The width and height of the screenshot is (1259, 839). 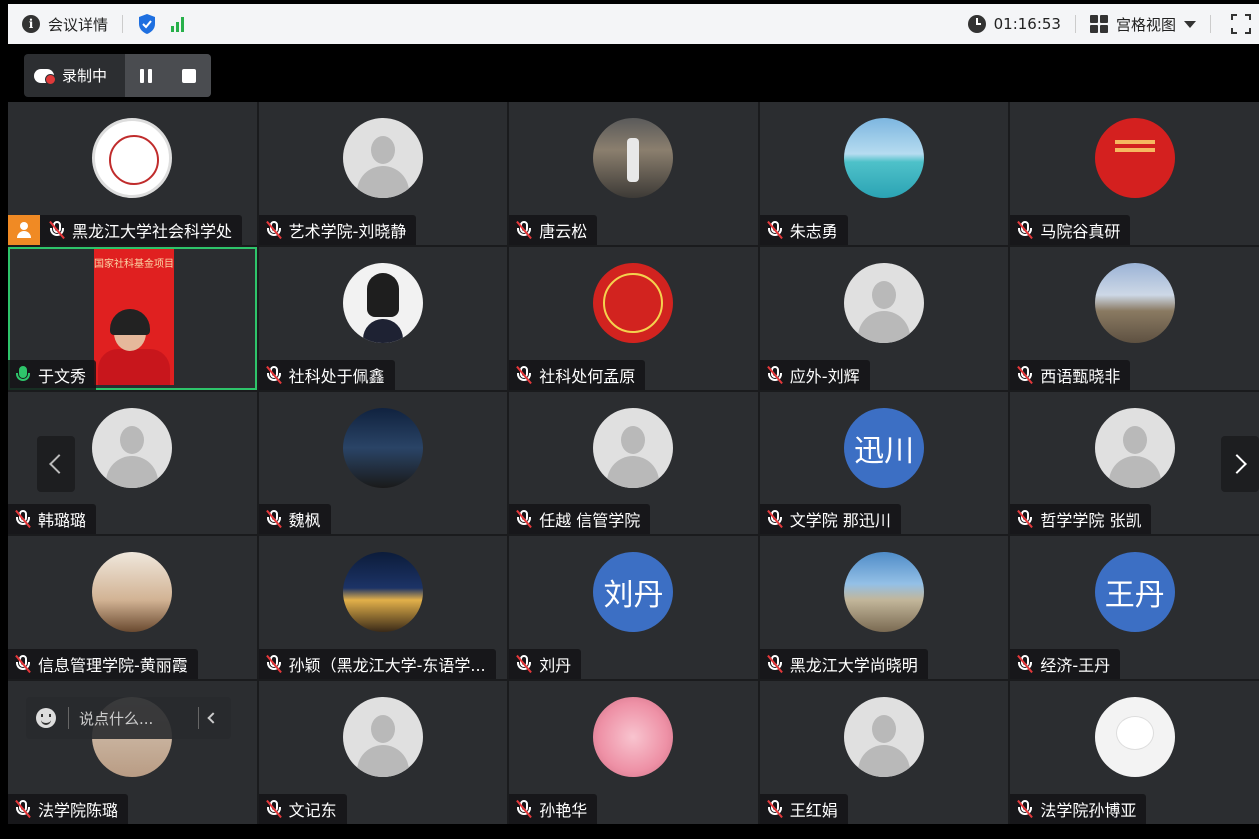 What do you see at coordinates (555, 666) in the screenshot?
I see `participant-name: 刘丹` at bounding box center [555, 666].